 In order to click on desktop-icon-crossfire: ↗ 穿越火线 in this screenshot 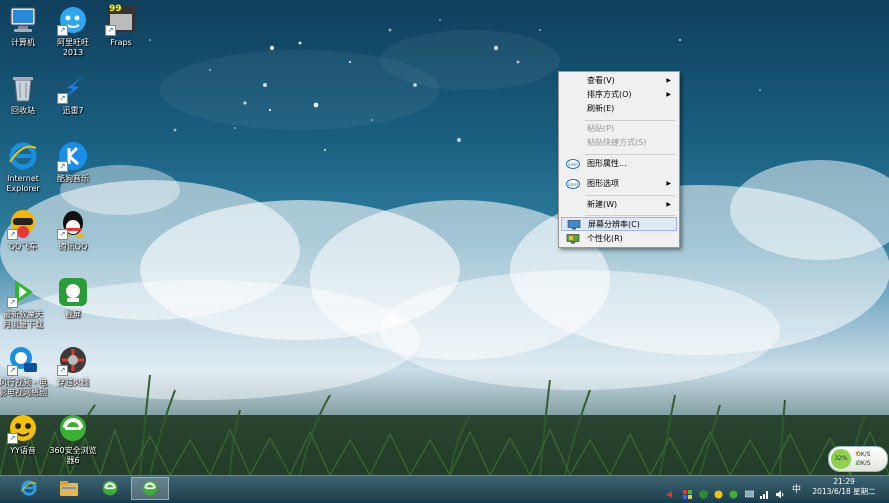, I will do `click(73, 366)`.